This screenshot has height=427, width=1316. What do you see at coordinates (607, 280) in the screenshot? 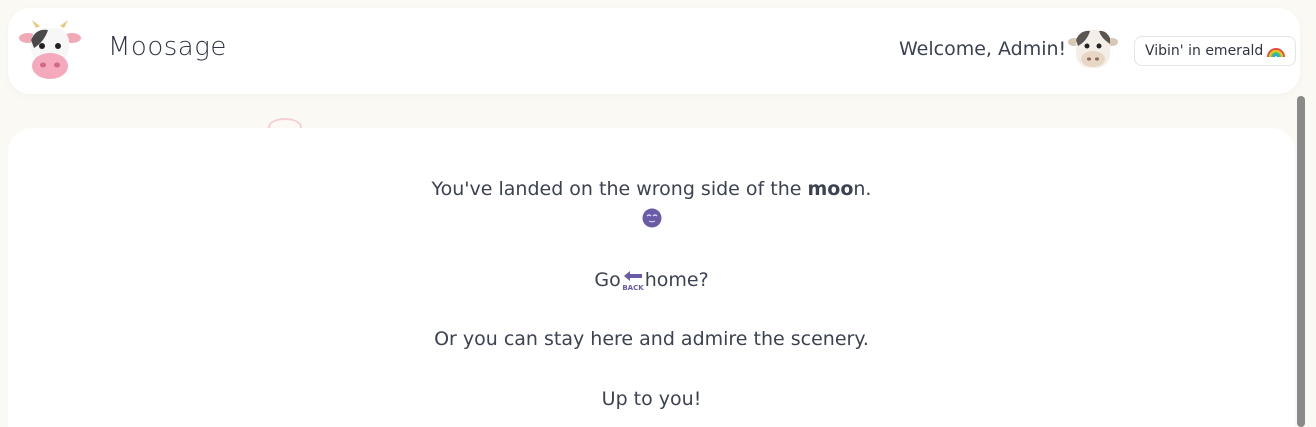
I see `go-text: Go` at bounding box center [607, 280].